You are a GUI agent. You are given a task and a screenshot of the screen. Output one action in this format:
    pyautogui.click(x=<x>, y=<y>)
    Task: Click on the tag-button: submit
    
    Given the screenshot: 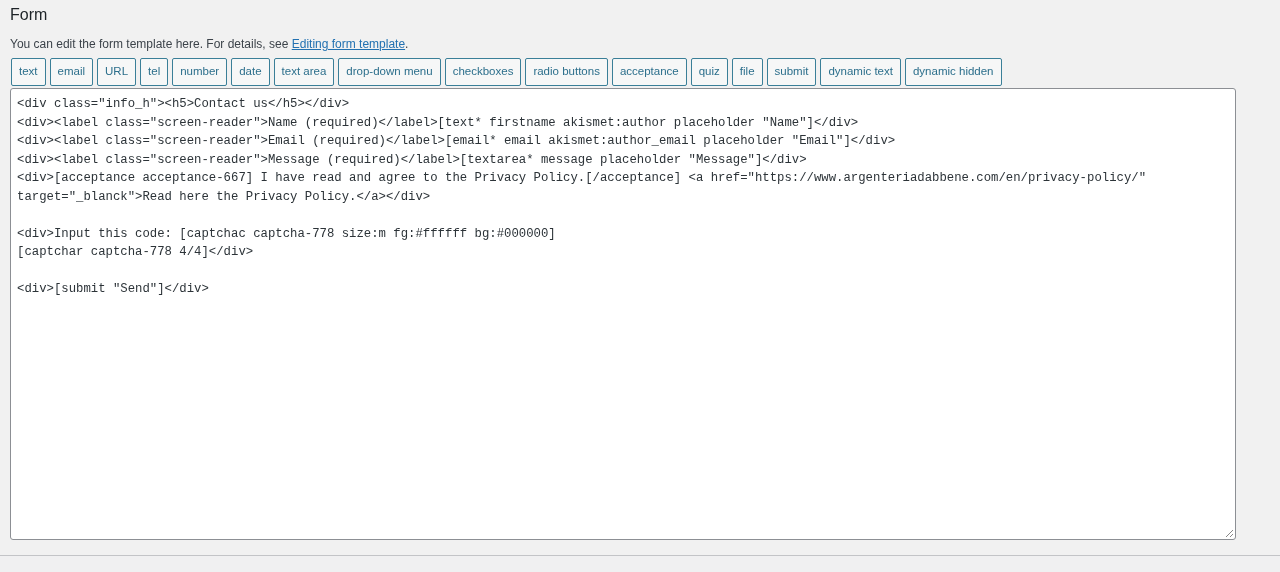 What is the action you would take?
    pyautogui.click(x=791, y=72)
    